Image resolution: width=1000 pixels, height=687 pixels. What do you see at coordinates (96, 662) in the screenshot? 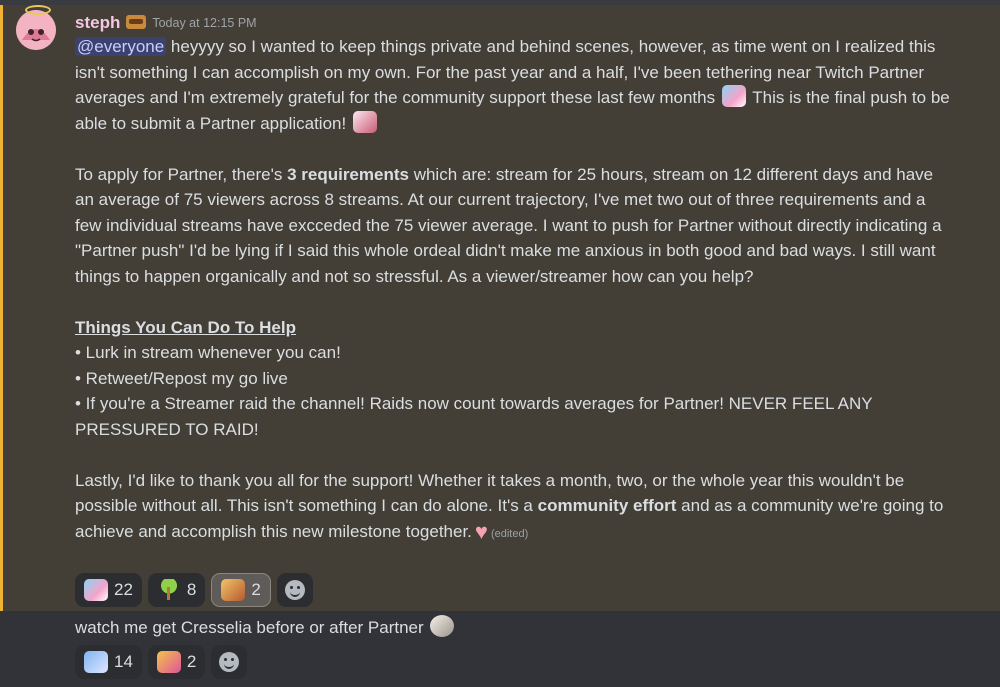
I see `sparkle-emoji-icon` at bounding box center [96, 662].